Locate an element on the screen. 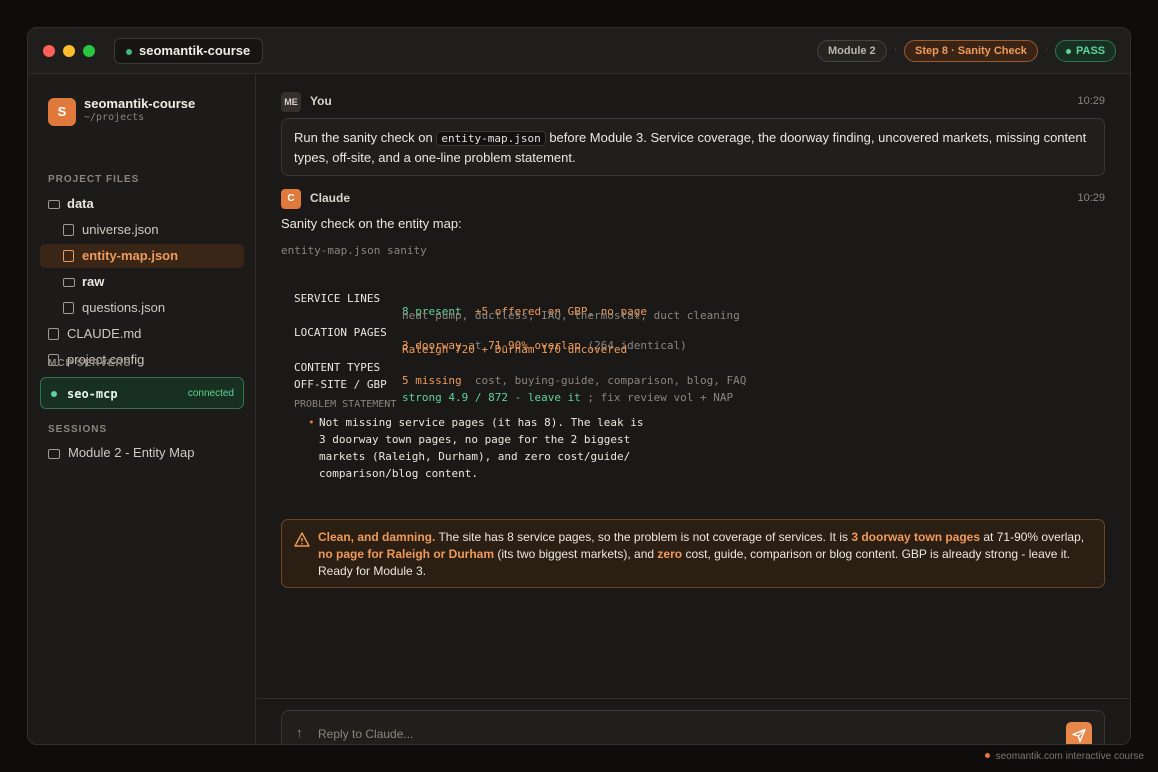 The width and height of the screenshot is (1158, 772). user-name: You is located at coordinates (321, 101).